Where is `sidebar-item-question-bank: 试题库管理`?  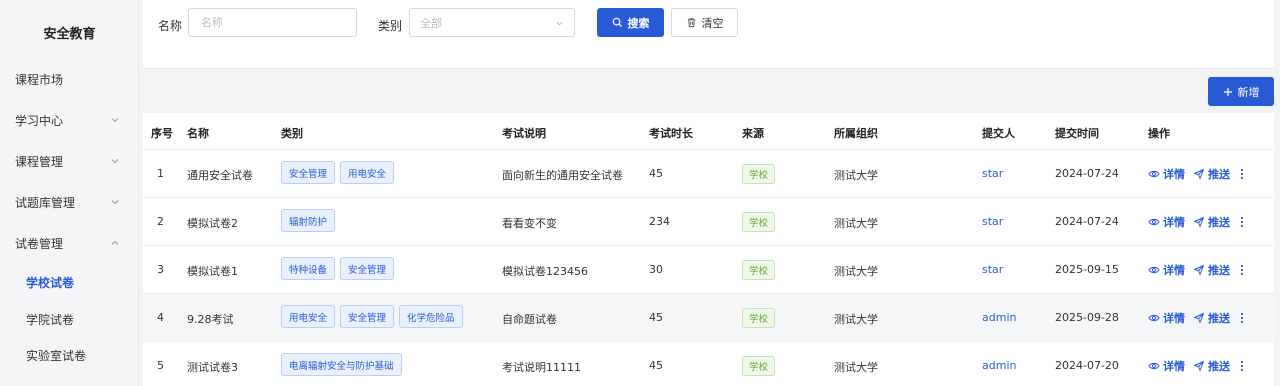 sidebar-item-question-bank: 试题库管理 is located at coordinates (69, 202).